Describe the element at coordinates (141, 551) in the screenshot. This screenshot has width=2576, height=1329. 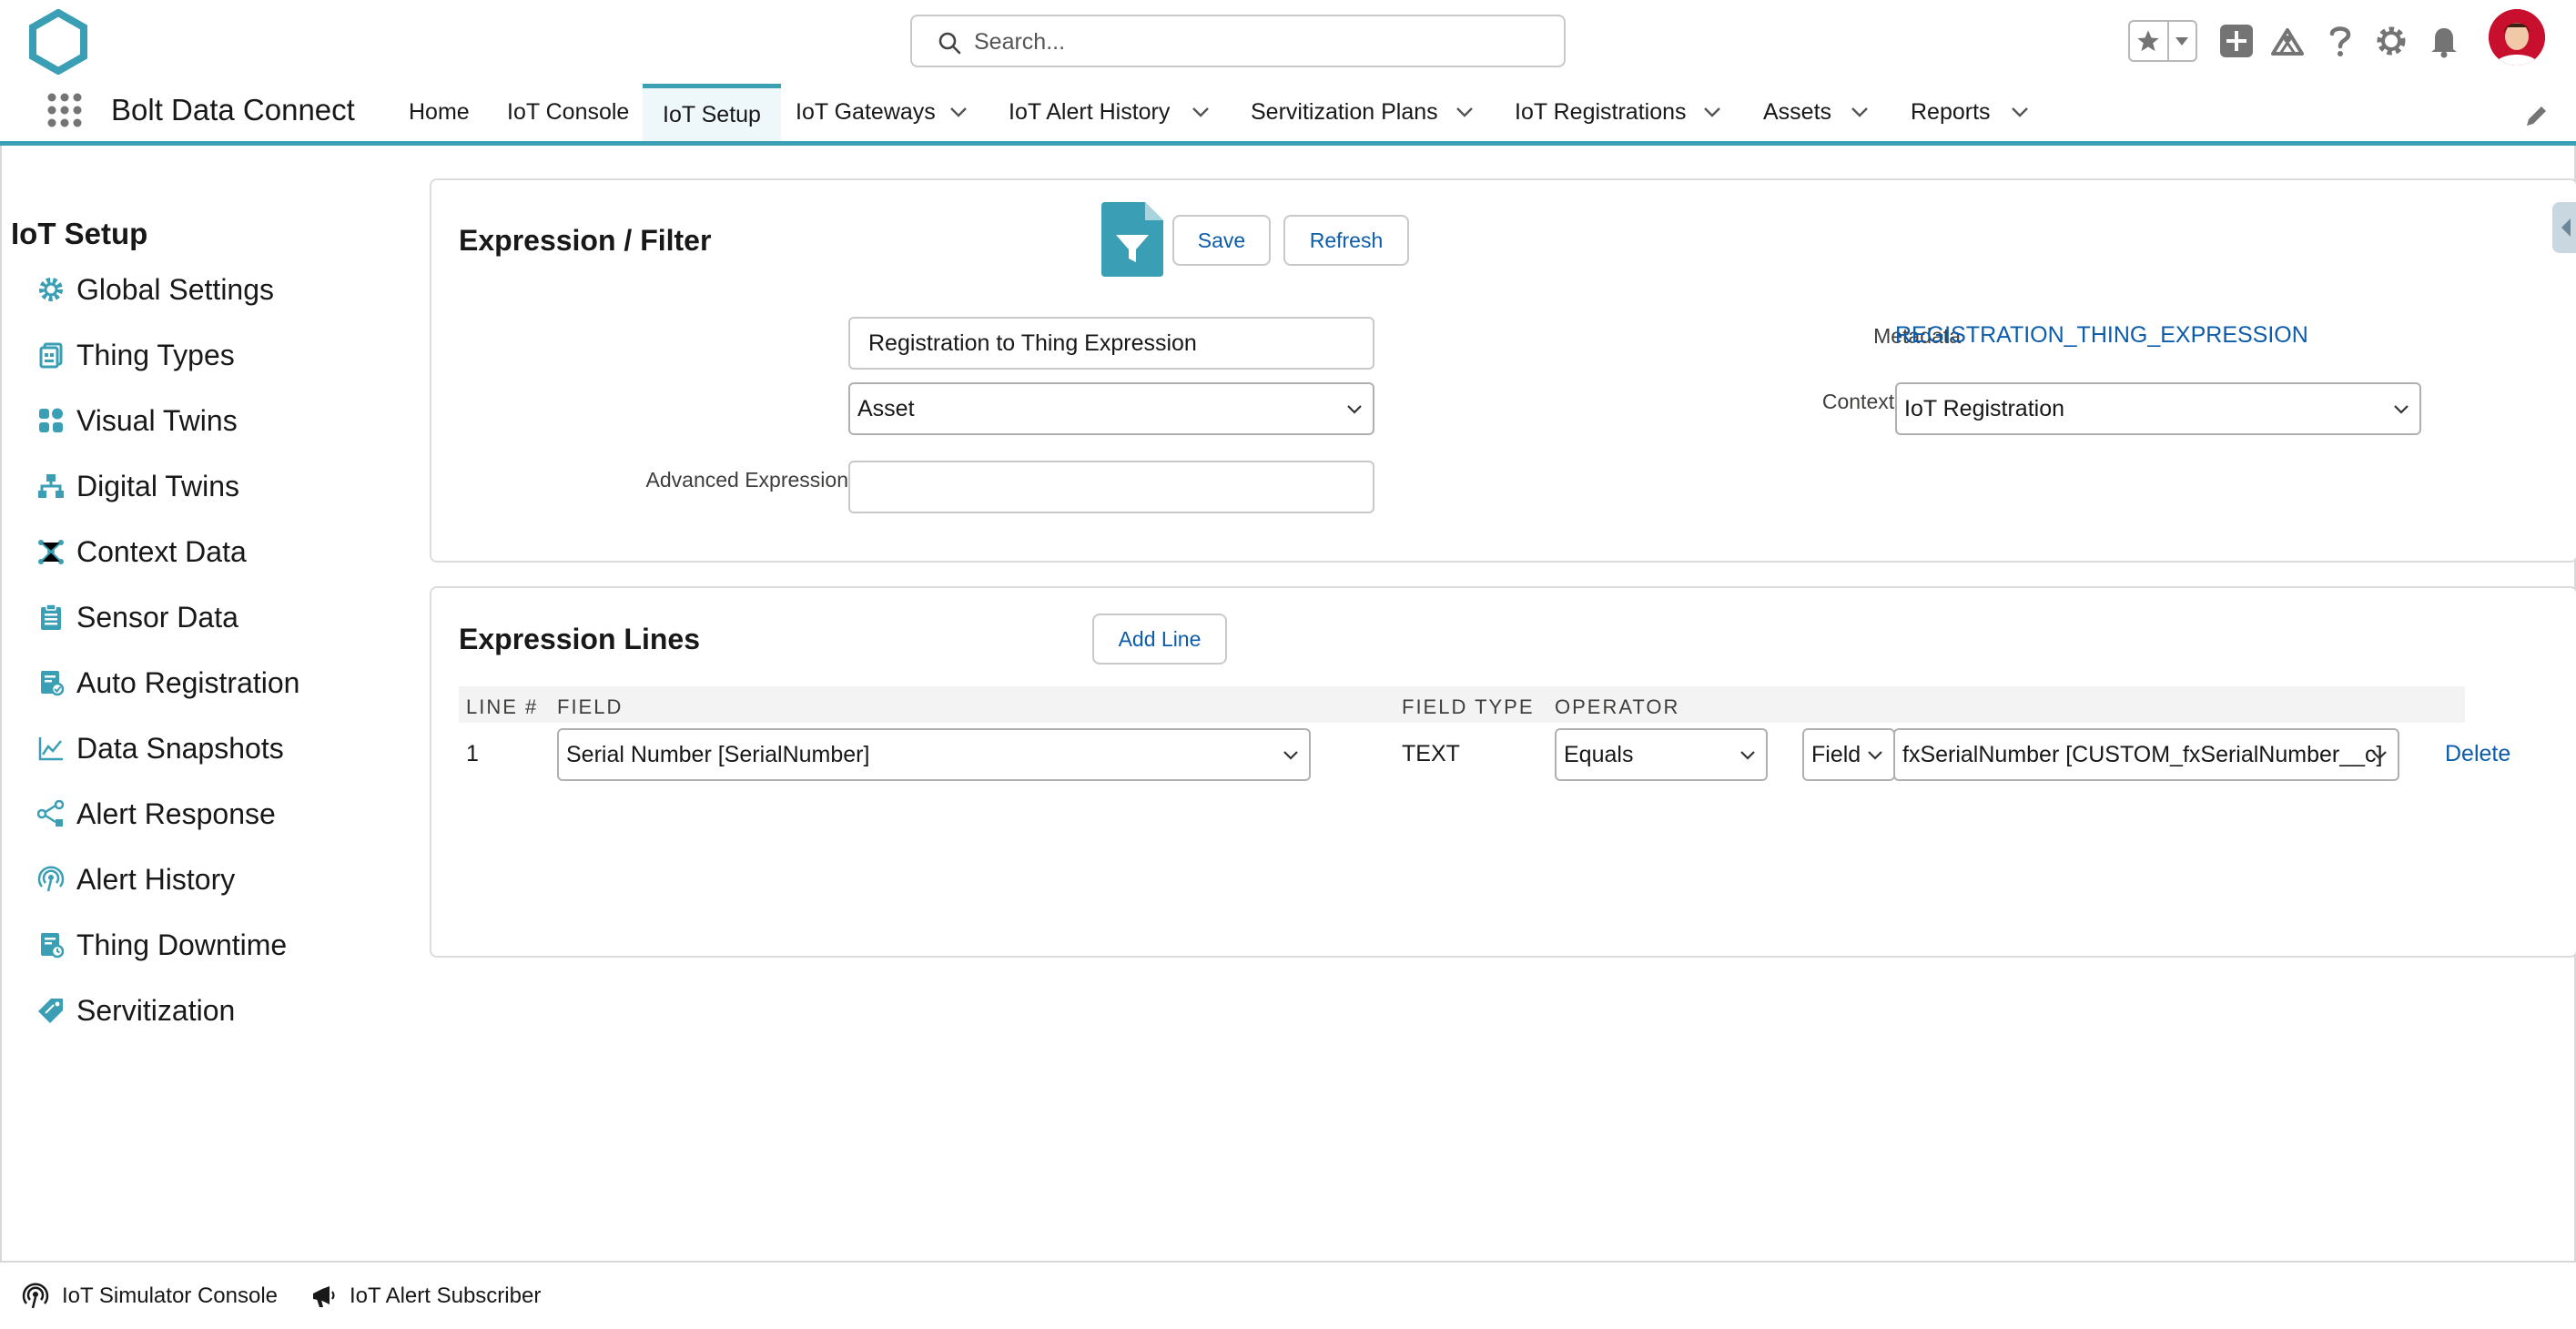
I see `sidebar-item-context-data: Context Data` at that location.